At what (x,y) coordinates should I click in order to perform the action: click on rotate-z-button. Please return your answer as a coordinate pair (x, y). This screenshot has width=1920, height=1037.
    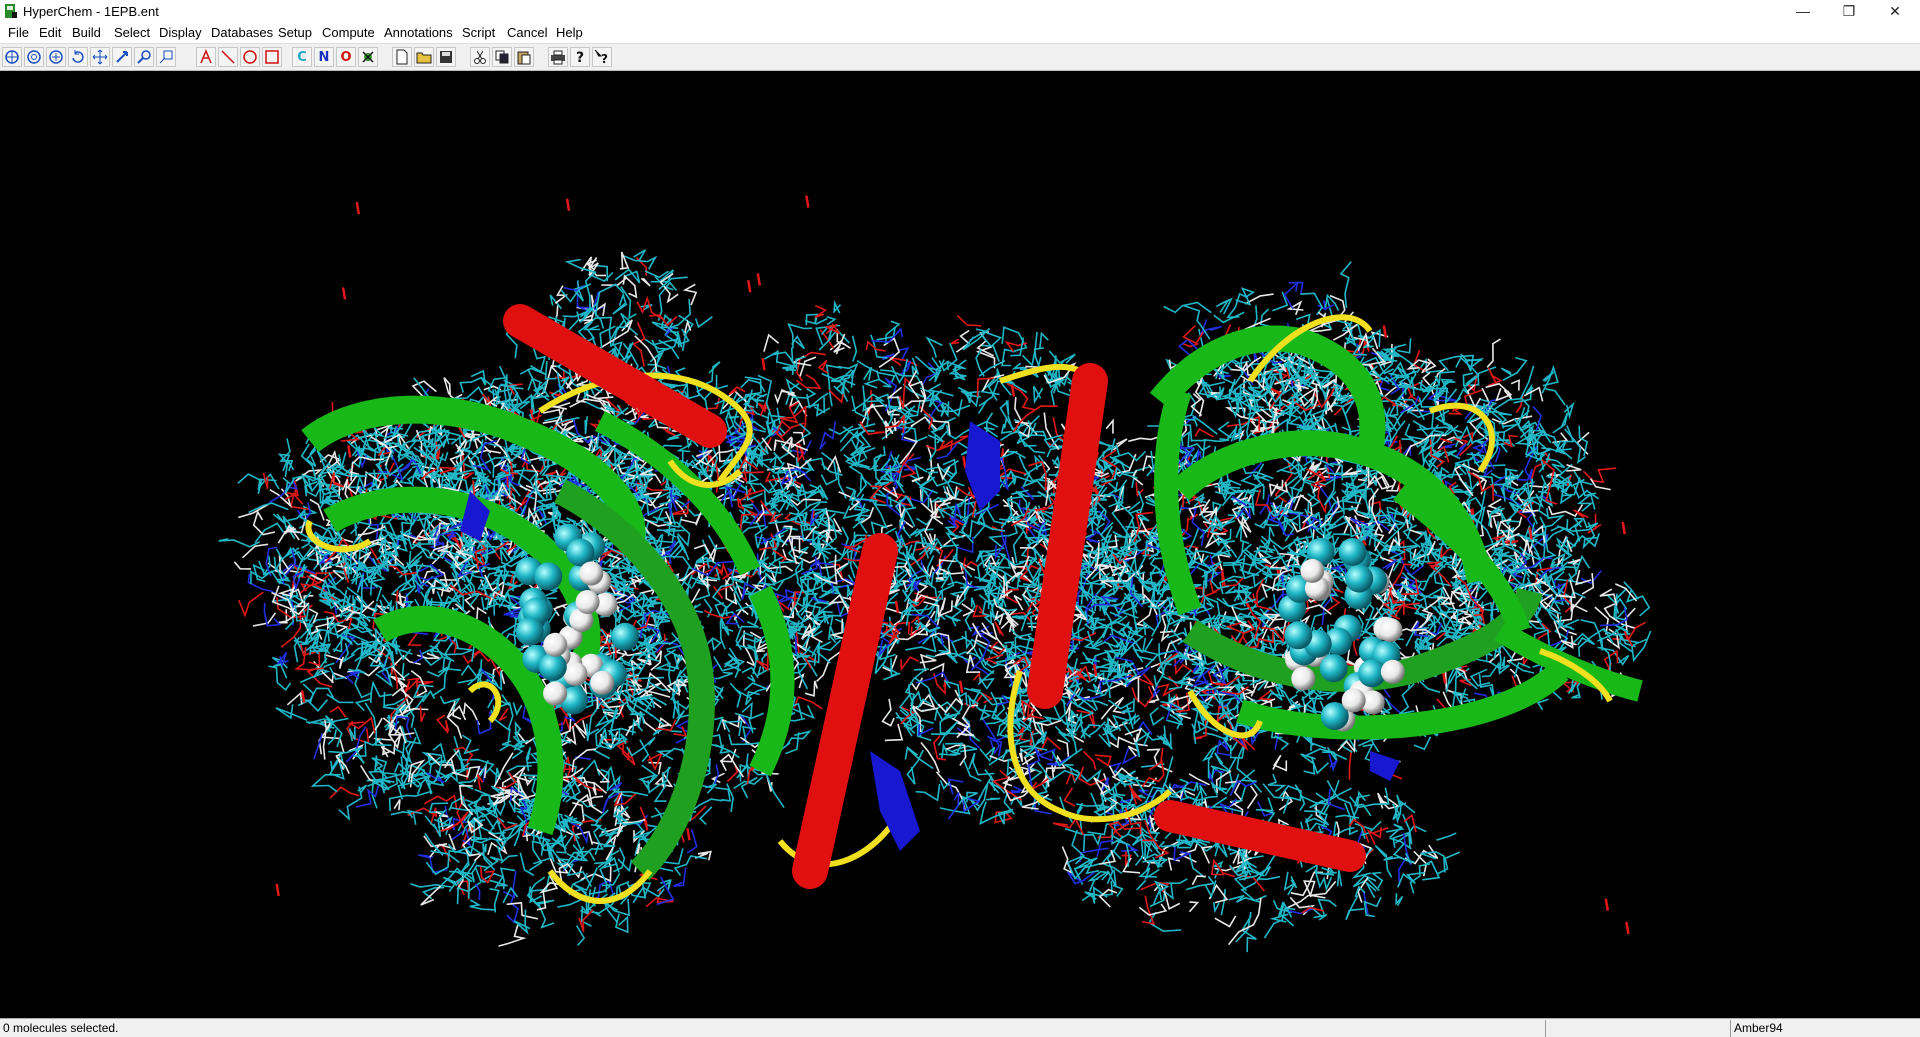
    Looking at the image, I should click on (78, 57).